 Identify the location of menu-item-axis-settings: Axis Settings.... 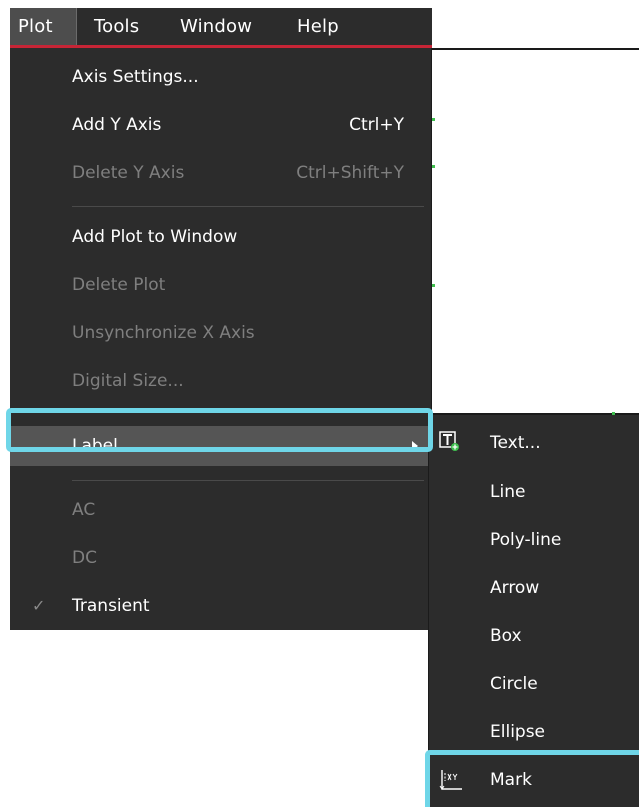
(221, 77).